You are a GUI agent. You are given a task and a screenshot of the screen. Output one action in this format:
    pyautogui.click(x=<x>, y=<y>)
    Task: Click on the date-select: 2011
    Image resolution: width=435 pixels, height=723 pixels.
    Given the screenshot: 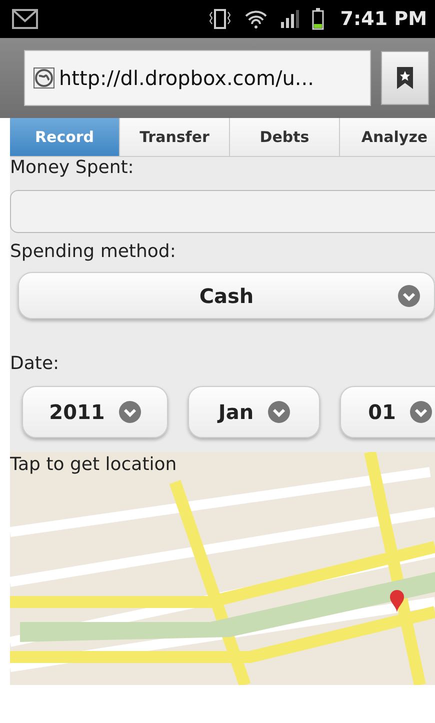 What is the action you would take?
    pyautogui.click(x=95, y=412)
    